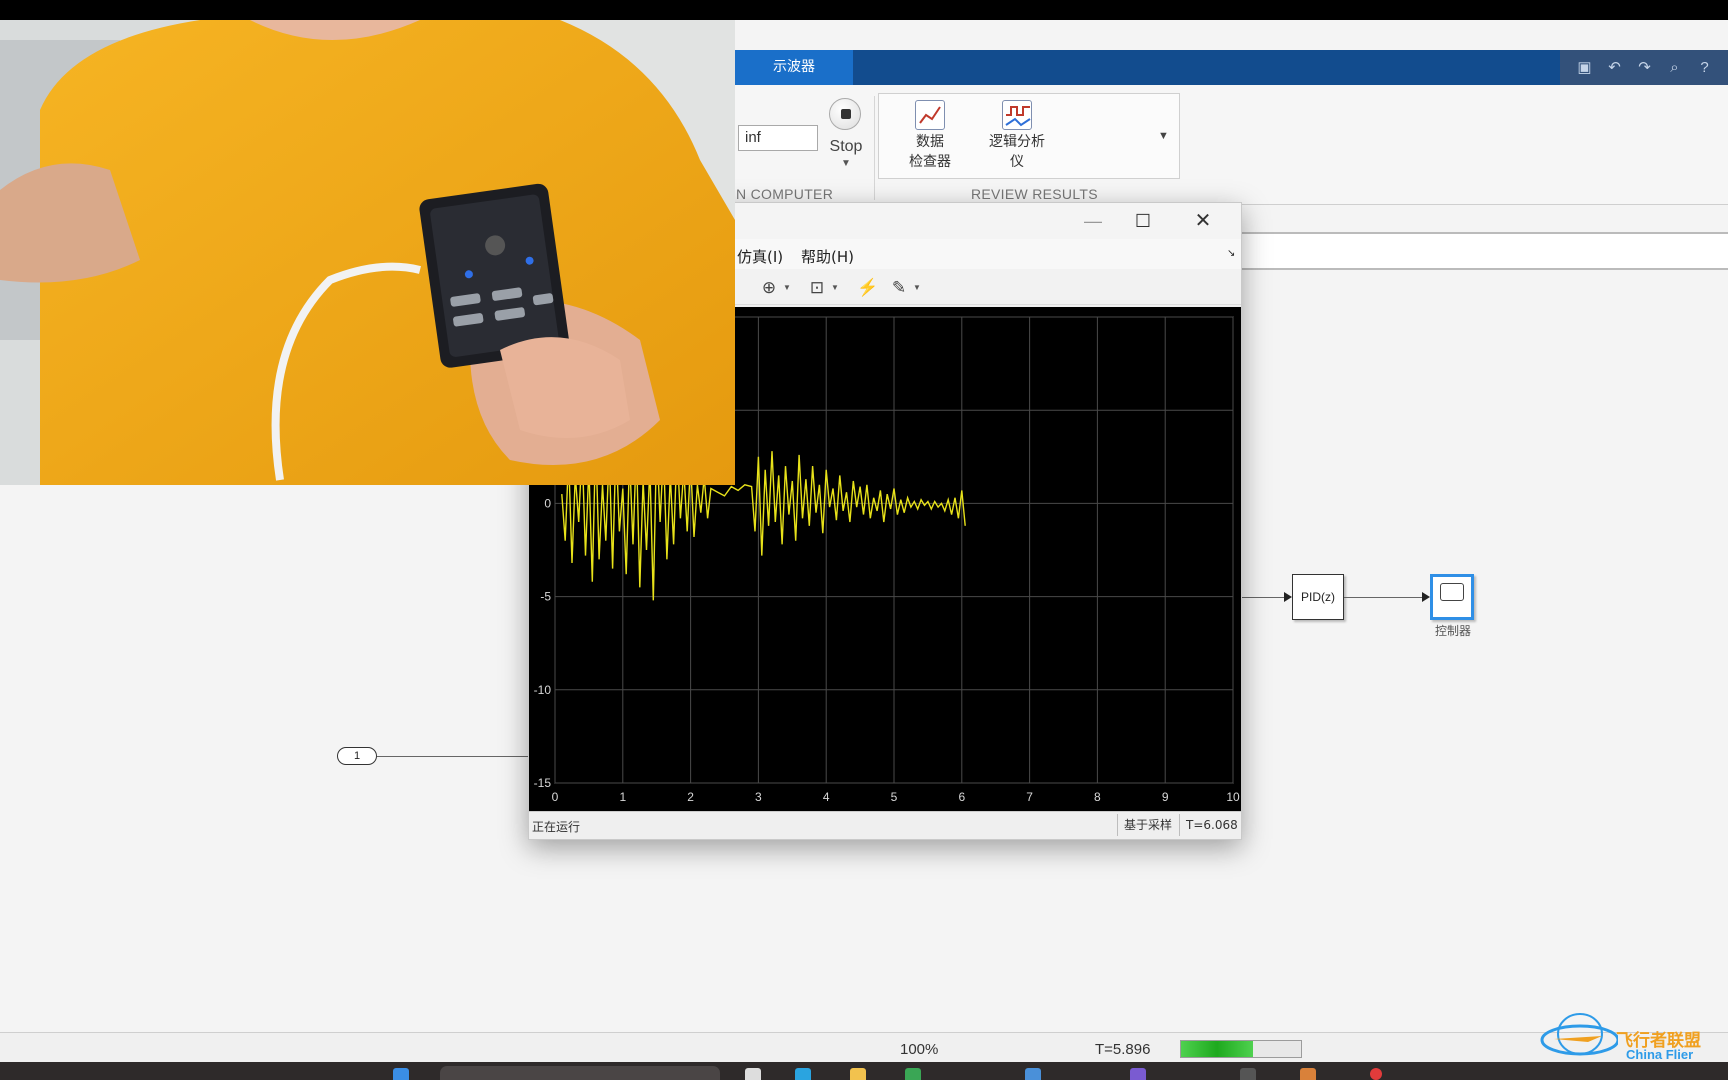 The height and width of the screenshot is (1080, 1728). What do you see at coordinates (961, 797) in the screenshot?
I see `x-tick-label: 6` at bounding box center [961, 797].